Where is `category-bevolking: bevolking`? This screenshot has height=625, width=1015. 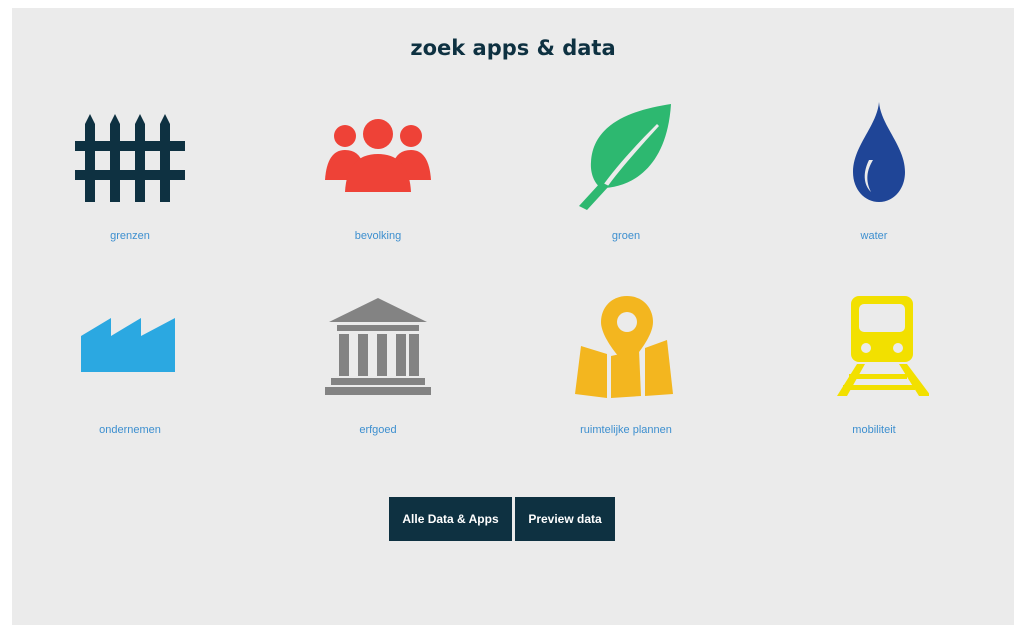 category-bevolking: bevolking is located at coordinates (378, 172).